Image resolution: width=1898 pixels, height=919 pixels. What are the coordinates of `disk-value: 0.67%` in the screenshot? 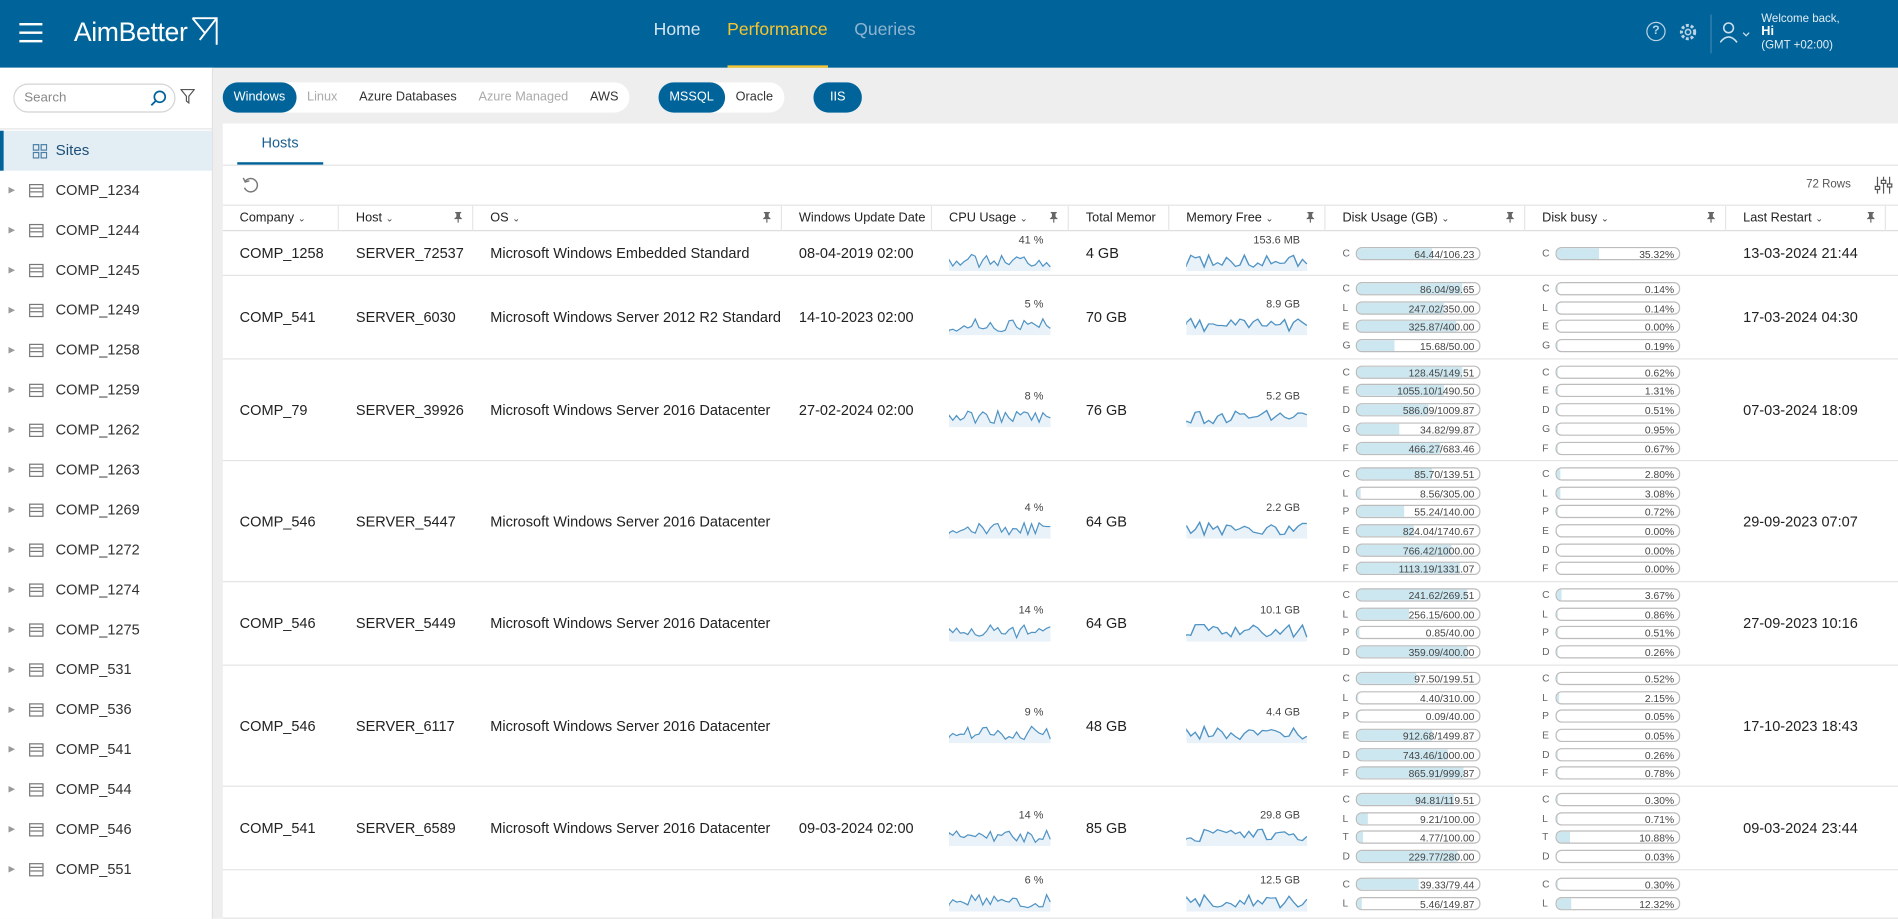 It's located at (1659, 448).